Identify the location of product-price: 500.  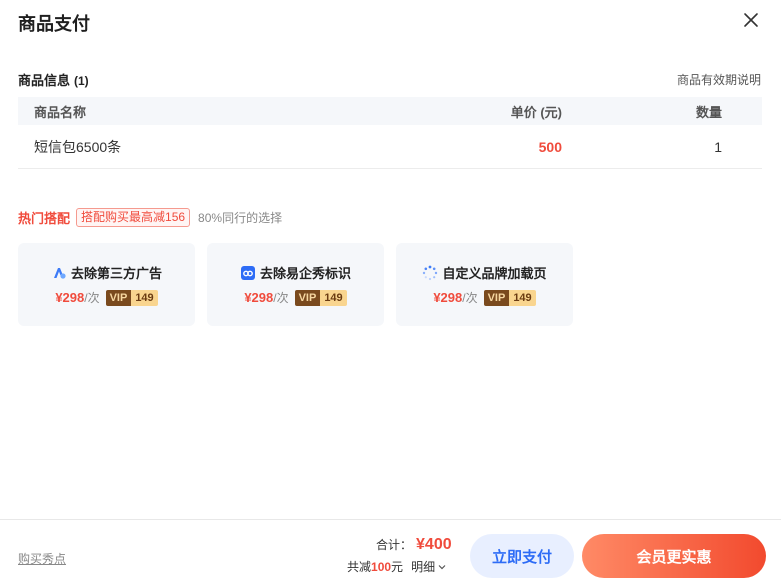
(550, 146).